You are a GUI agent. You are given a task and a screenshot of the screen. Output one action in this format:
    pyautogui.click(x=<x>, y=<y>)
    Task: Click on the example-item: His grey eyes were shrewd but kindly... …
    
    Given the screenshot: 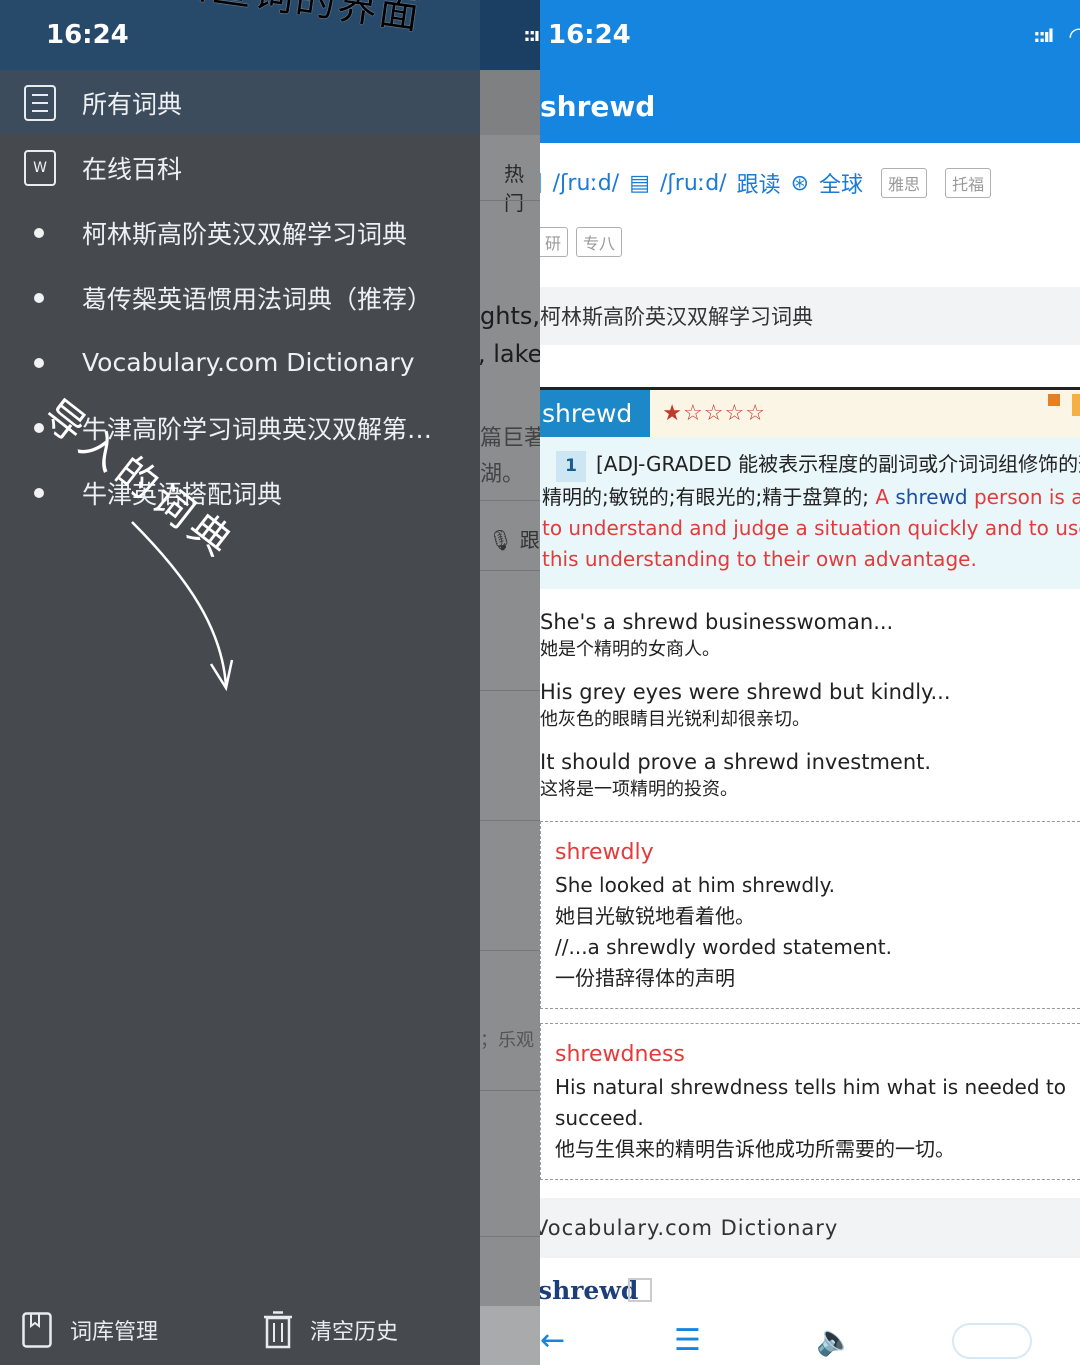 What is the action you would take?
    pyautogui.click(x=810, y=705)
    